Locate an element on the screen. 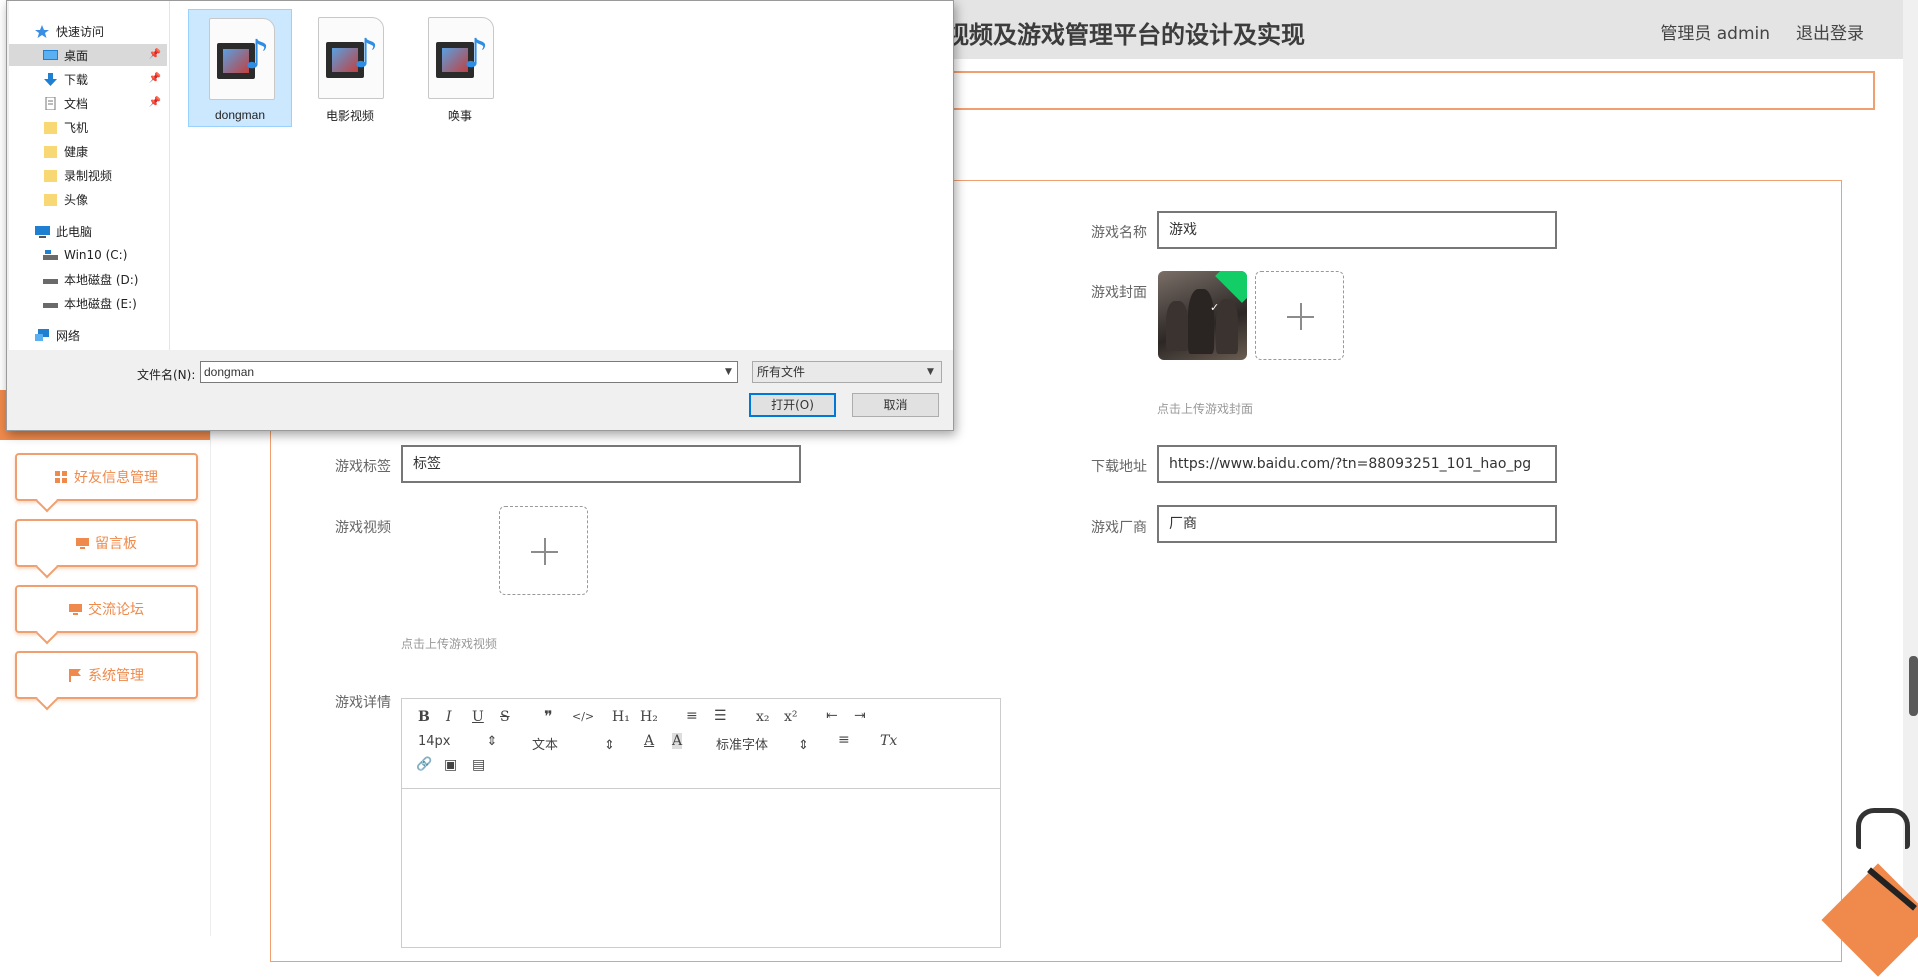  current-user: 管理员 admin is located at coordinates (1715, 34).